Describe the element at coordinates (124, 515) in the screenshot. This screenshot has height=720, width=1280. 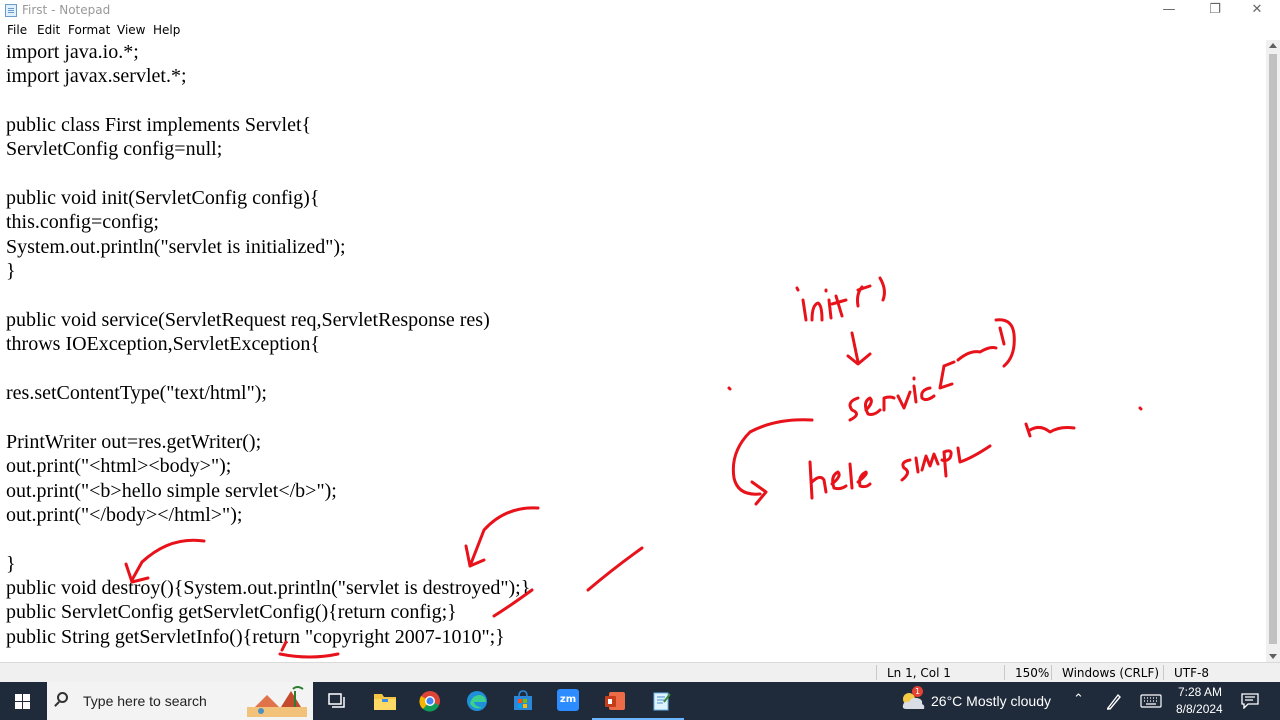
I see `code-line: out.print("</body></html>");` at that location.